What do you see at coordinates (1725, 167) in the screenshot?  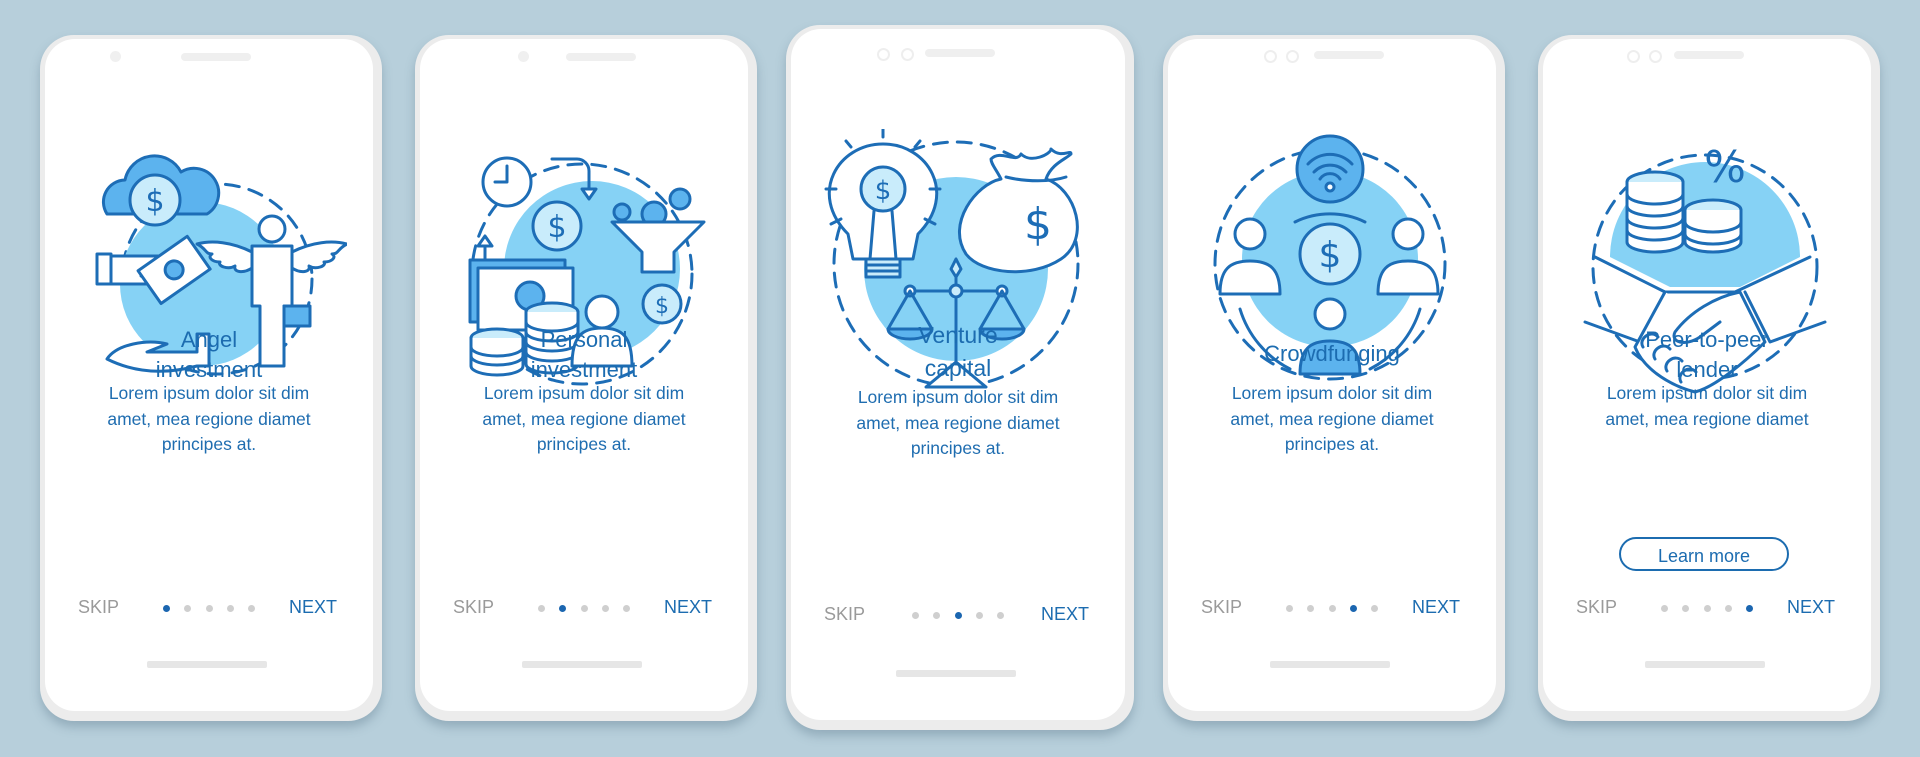 I see `percent-icon: %` at bounding box center [1725, 167].